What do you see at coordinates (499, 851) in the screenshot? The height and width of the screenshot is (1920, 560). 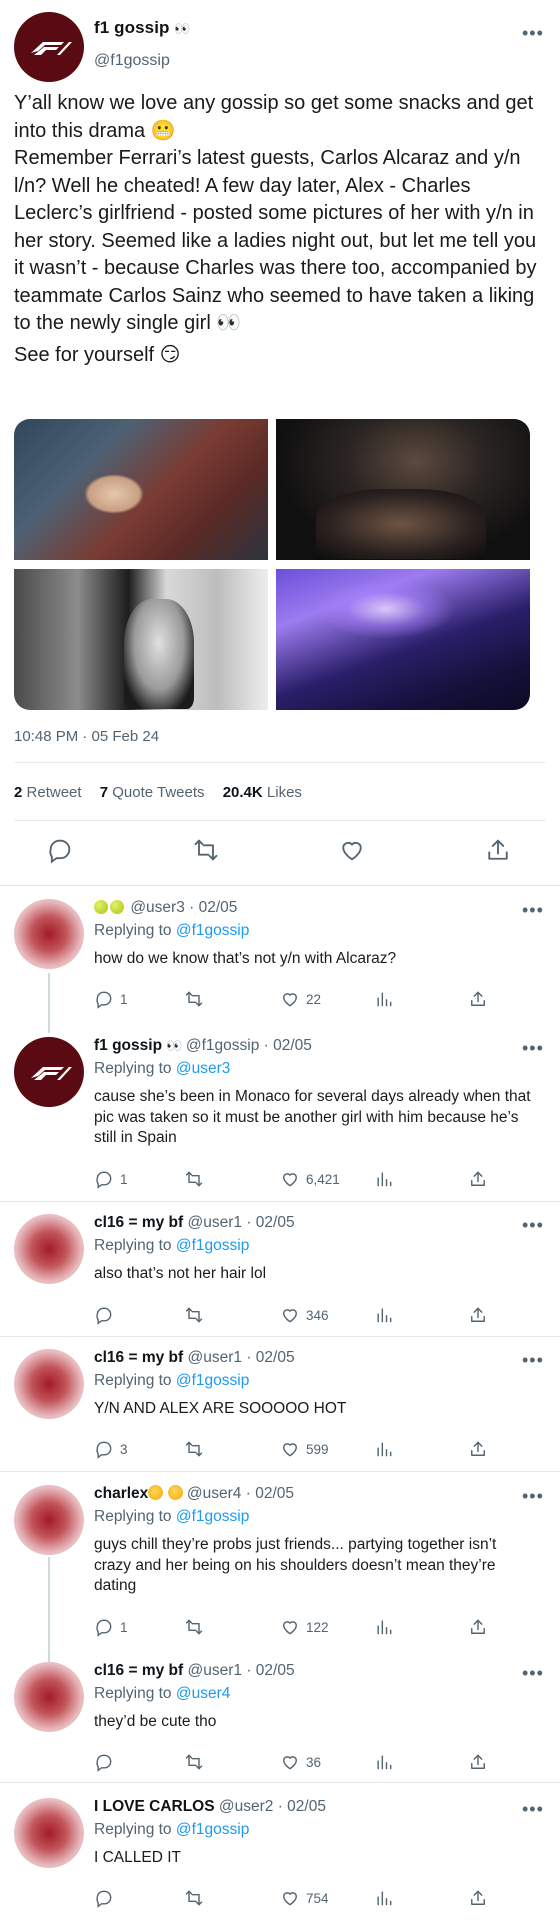 I see `share-icon` at bounding box center [499, 851].